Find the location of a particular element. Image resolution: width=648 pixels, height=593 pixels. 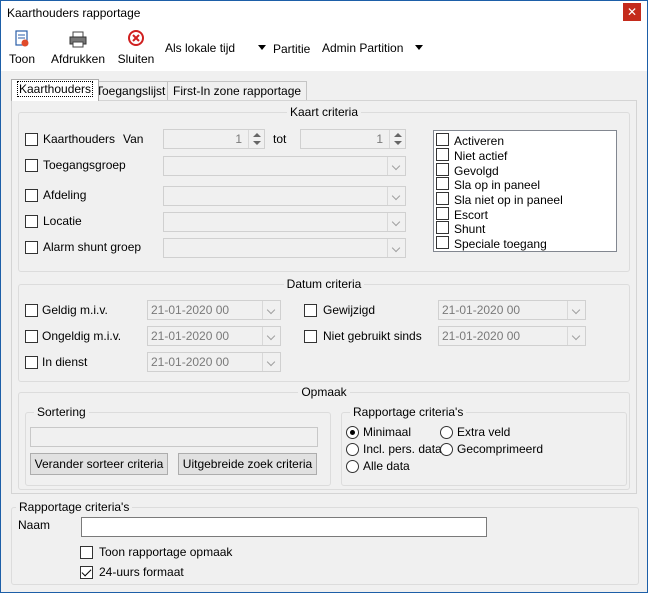

datum-criteria-title: Datum criteria is located at coordinates (324, 284).